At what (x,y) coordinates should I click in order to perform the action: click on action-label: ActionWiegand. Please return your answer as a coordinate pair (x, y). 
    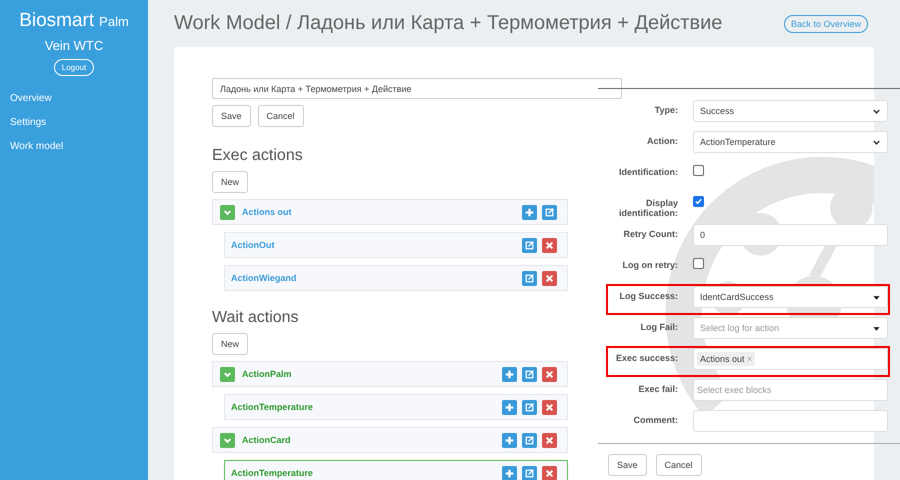
    Looking at the image, I should click on (264, 278).